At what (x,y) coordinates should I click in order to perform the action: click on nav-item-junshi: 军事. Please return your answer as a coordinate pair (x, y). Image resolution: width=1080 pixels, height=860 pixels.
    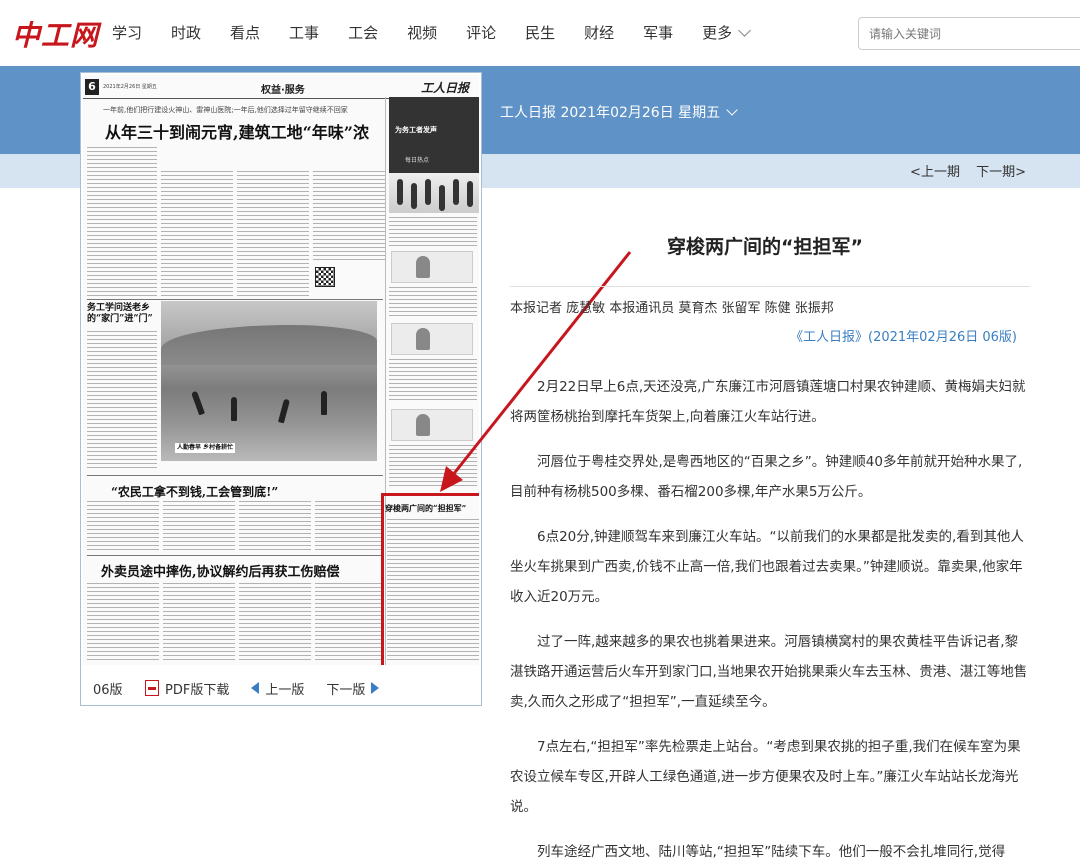
    Looking at the image, I should click on (658, 32).